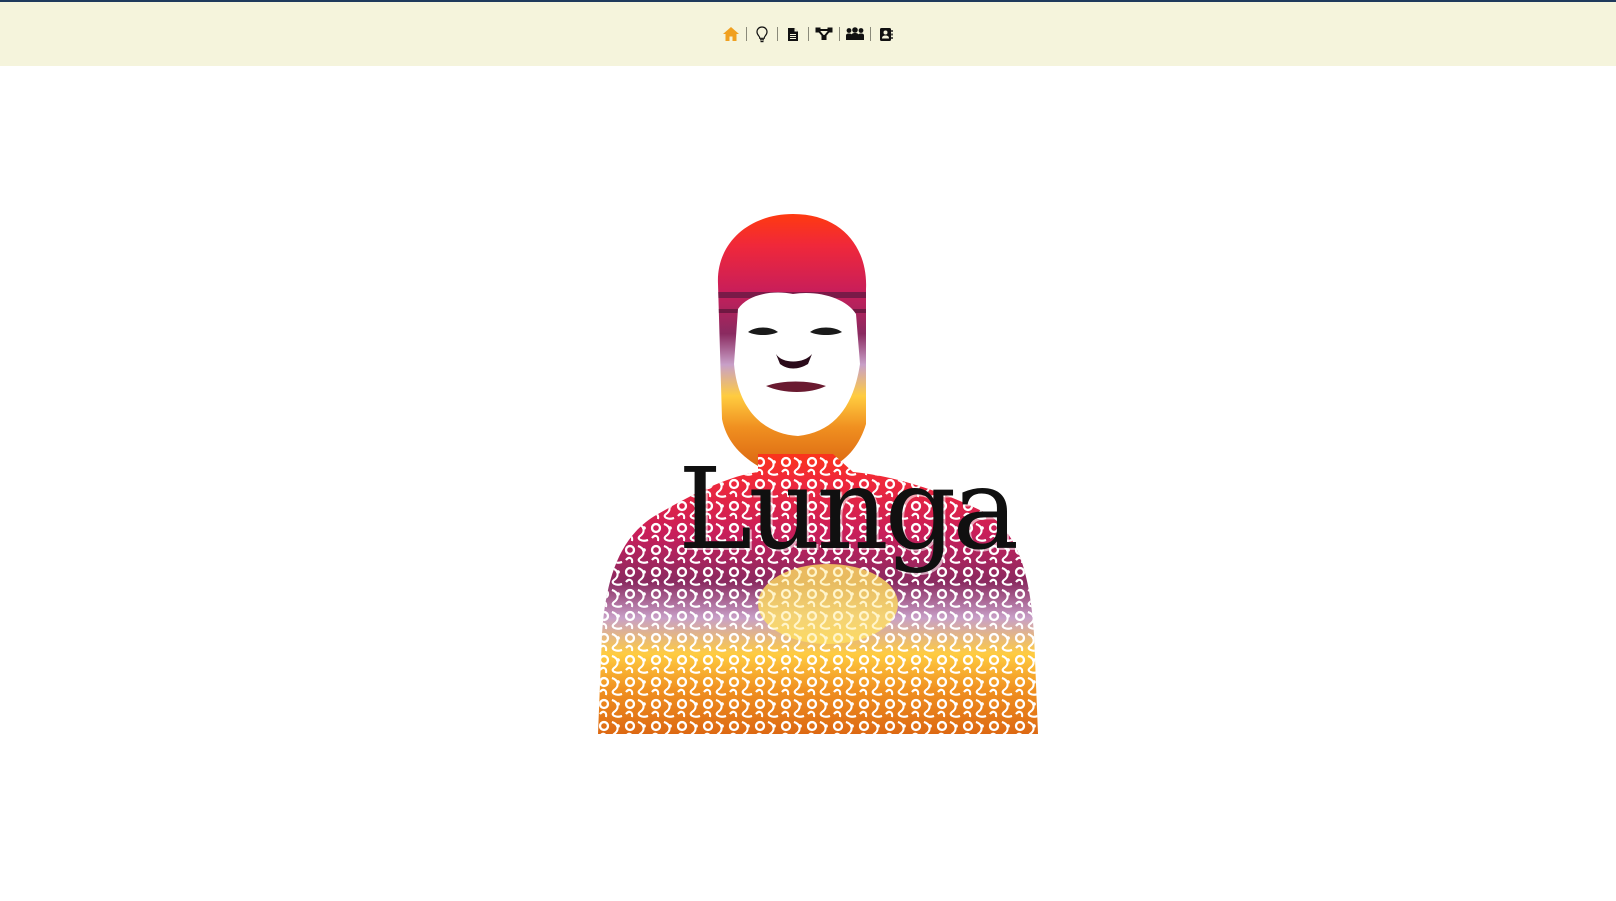  What do you see at coordinates (848, 510) in the screenshot?
I see `hero-name: Lunga` at bounding box center [848, 510].